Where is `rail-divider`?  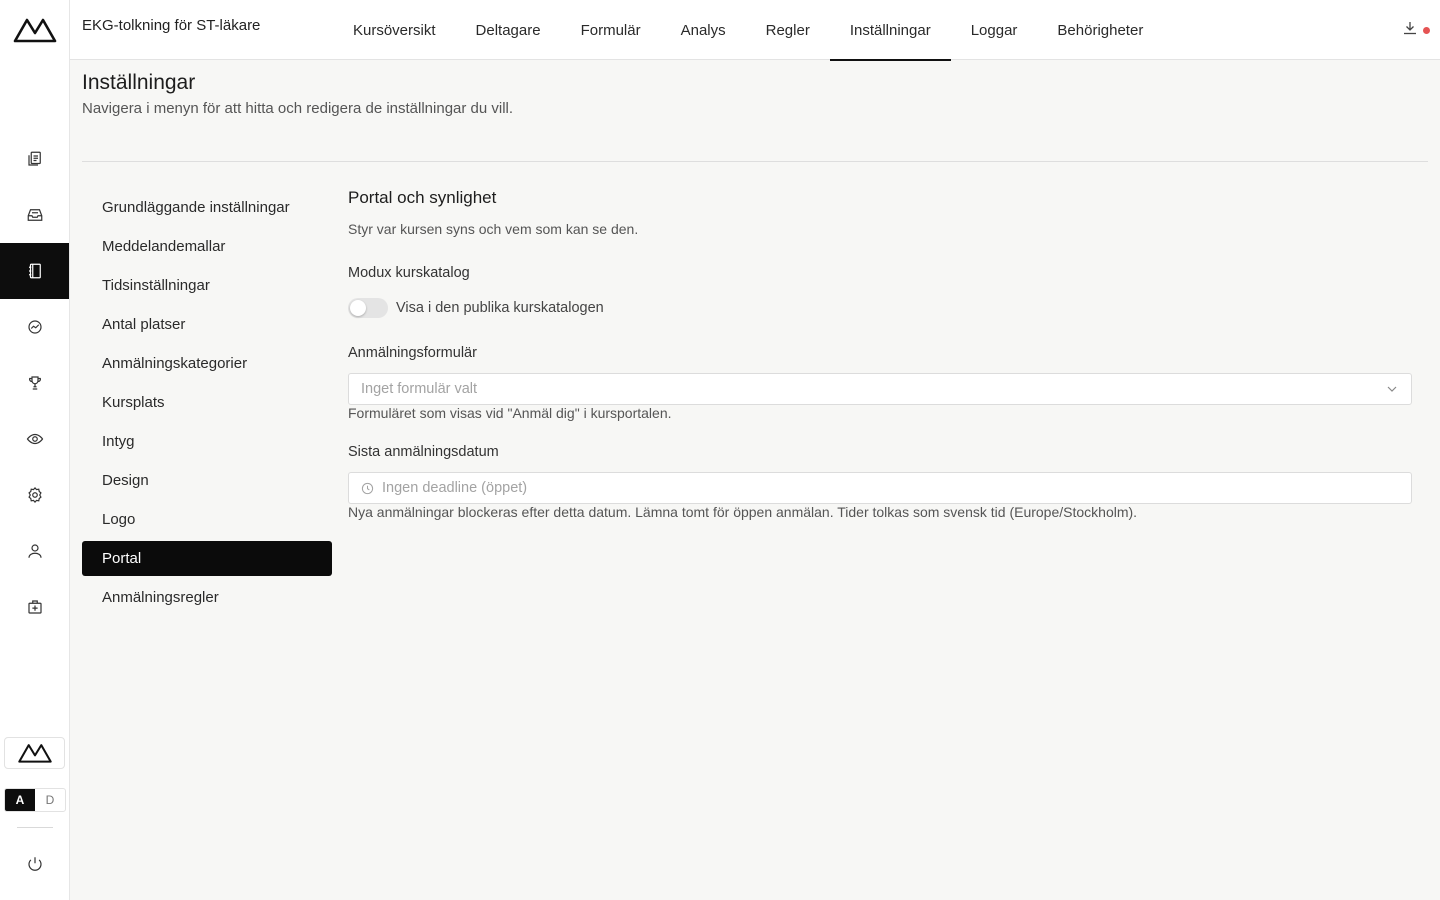
rail-divider is located at coordinates (35, 827).